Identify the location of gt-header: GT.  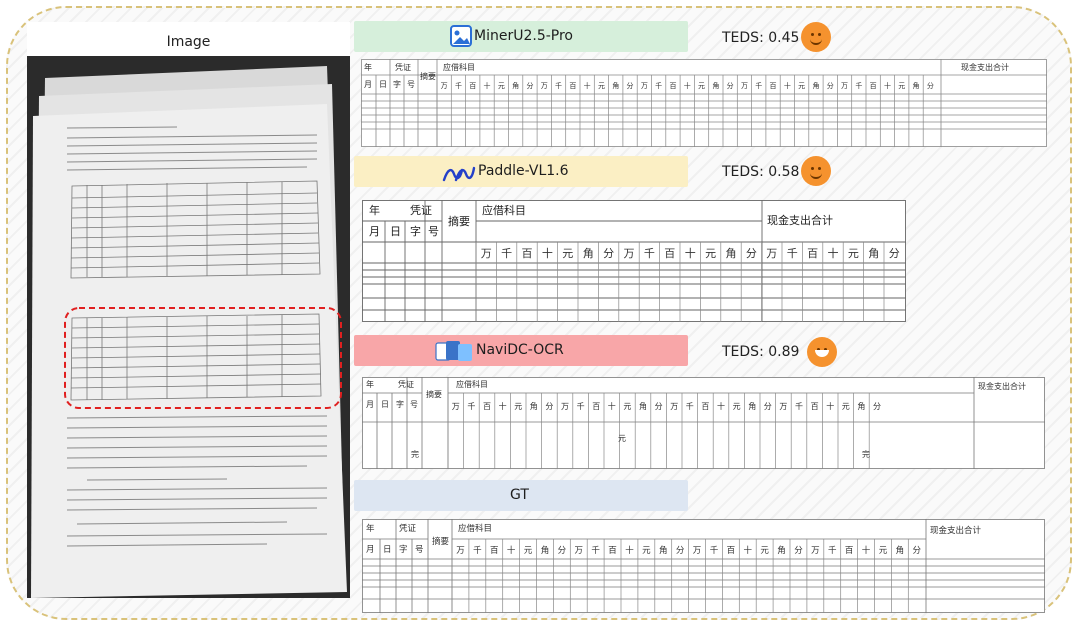
(521, 495).